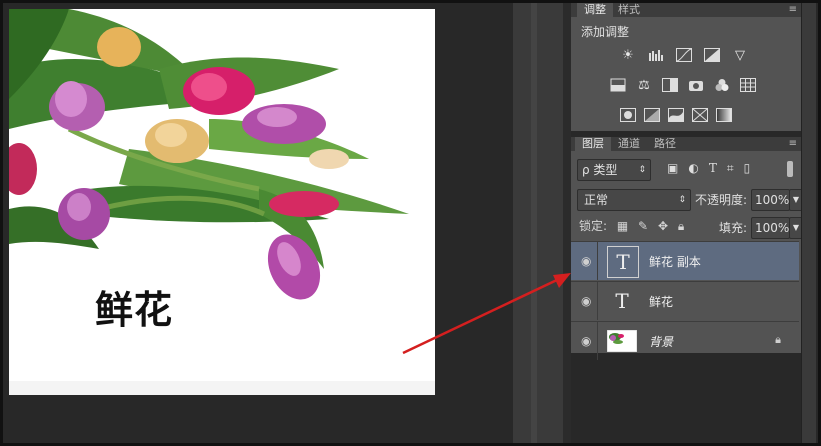 The width and height of the screenshot is (821, 446). Describe the element at coordinates (747, 168) in the screenshot. I see `smart-object-filter-icon: ▯` at that location.